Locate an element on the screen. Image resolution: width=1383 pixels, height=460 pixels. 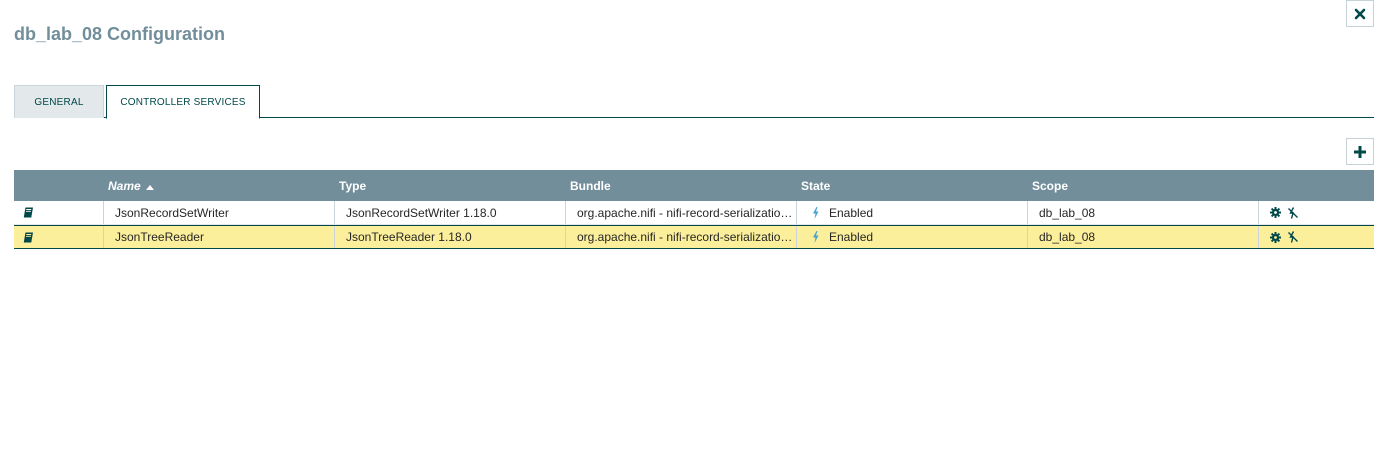
row-name: JsonRecordSetWriter is located at coordinates (219, 212).